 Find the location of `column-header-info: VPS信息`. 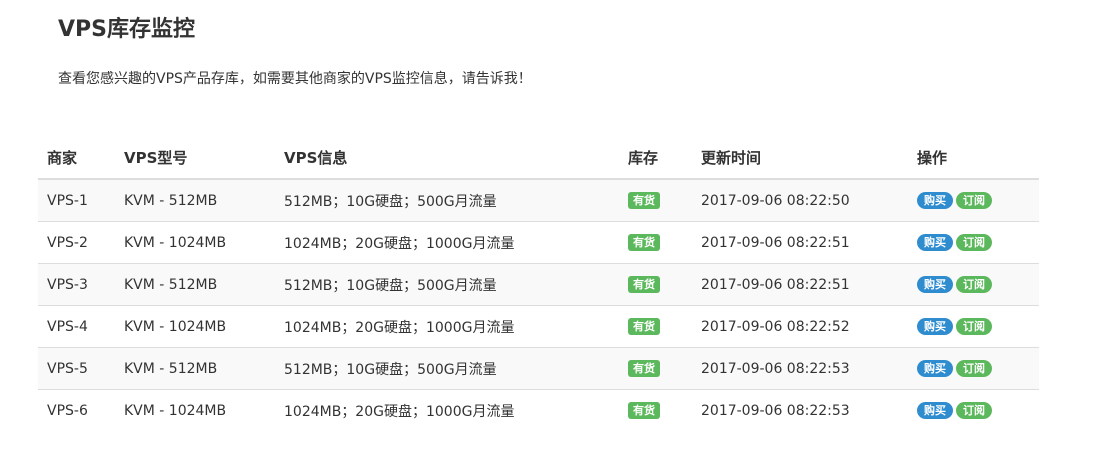

column-header-info: VPS信息 is located at coordinates (447, 158).